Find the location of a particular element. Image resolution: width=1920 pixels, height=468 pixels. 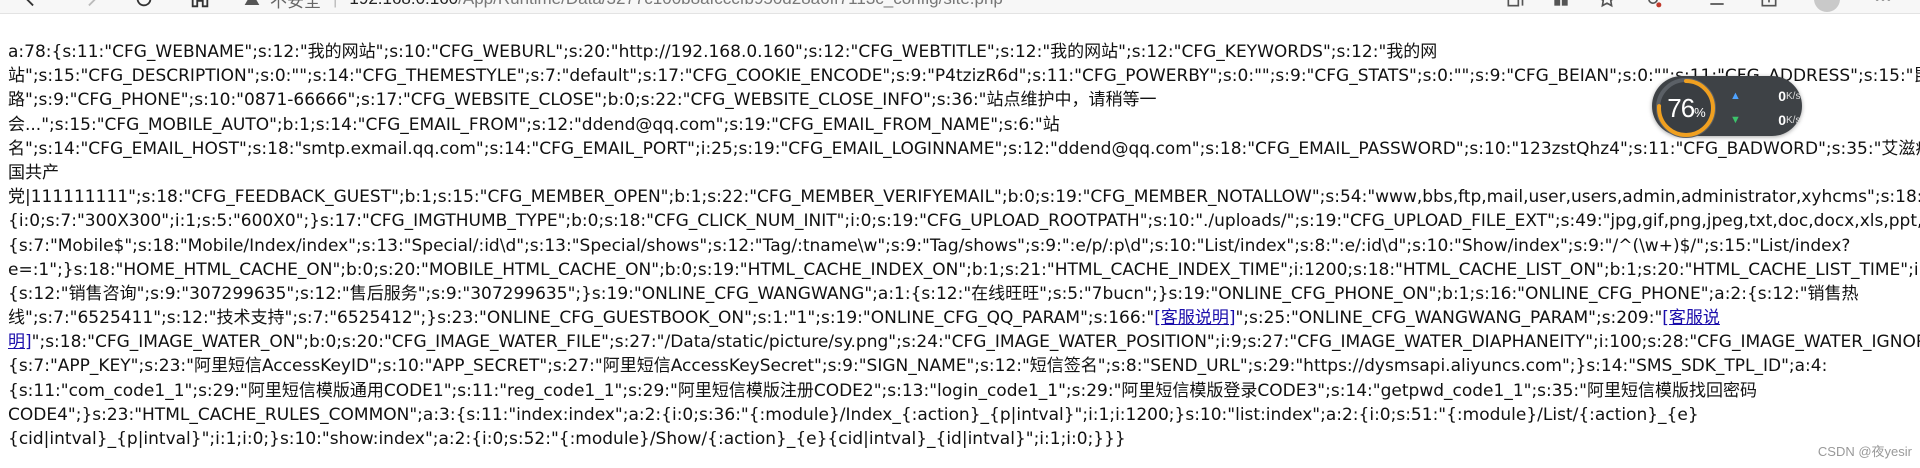

security-label: 不安全 is located at coordinates (295, 5).